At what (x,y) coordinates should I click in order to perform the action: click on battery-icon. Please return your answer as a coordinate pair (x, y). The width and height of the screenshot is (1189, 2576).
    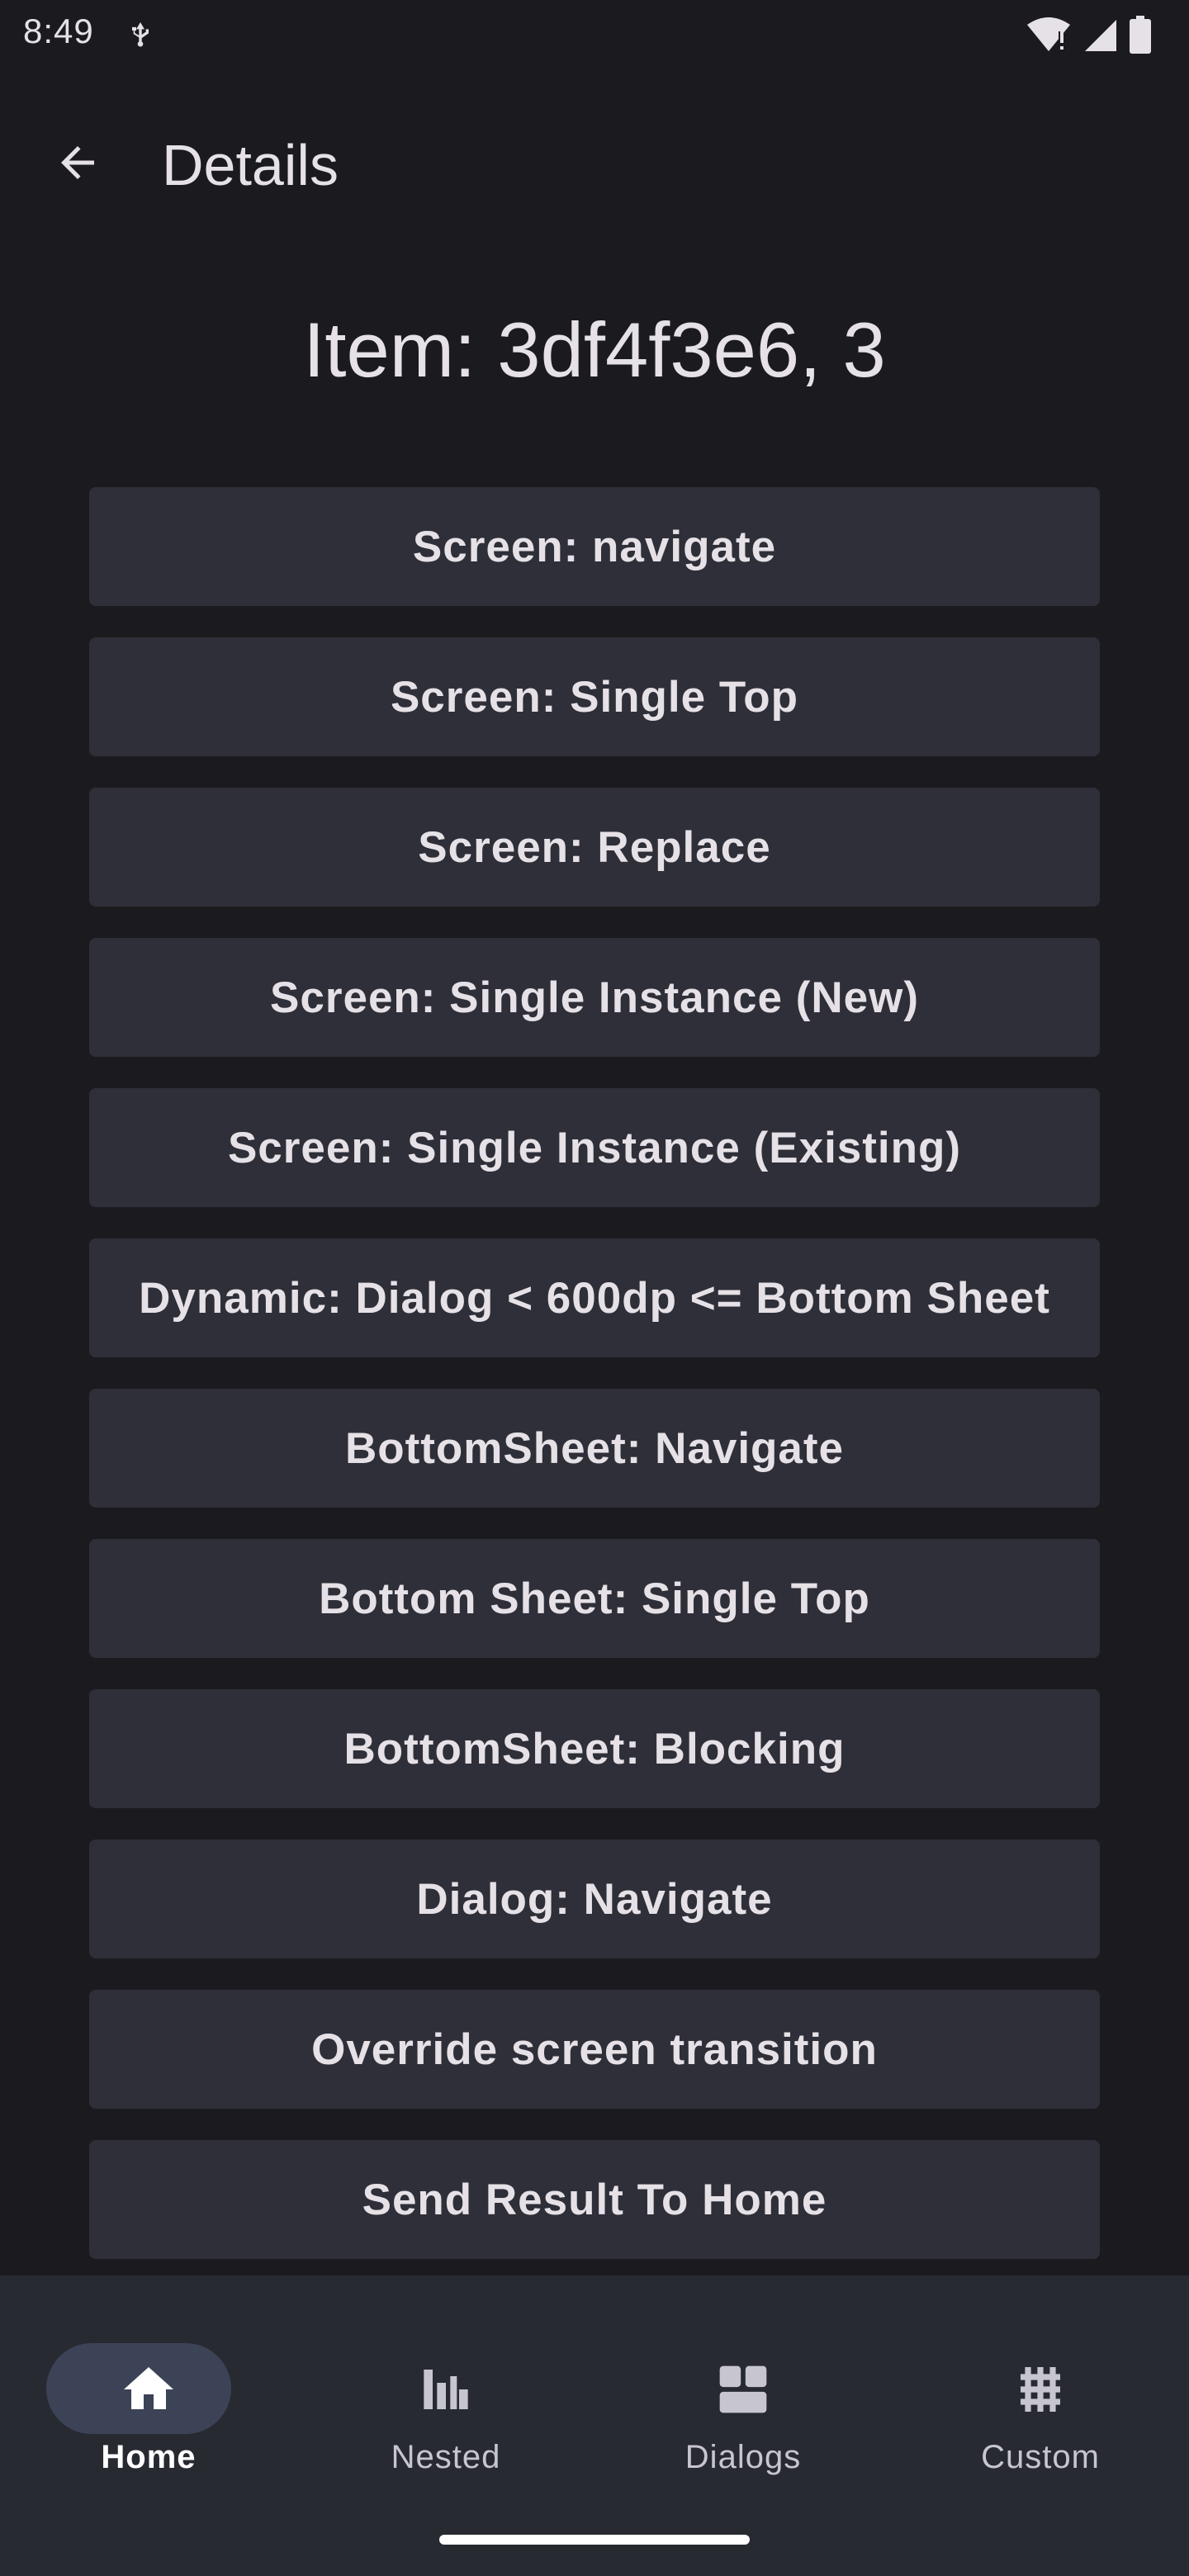
    Looking at the image, I should click on (1140, 35).